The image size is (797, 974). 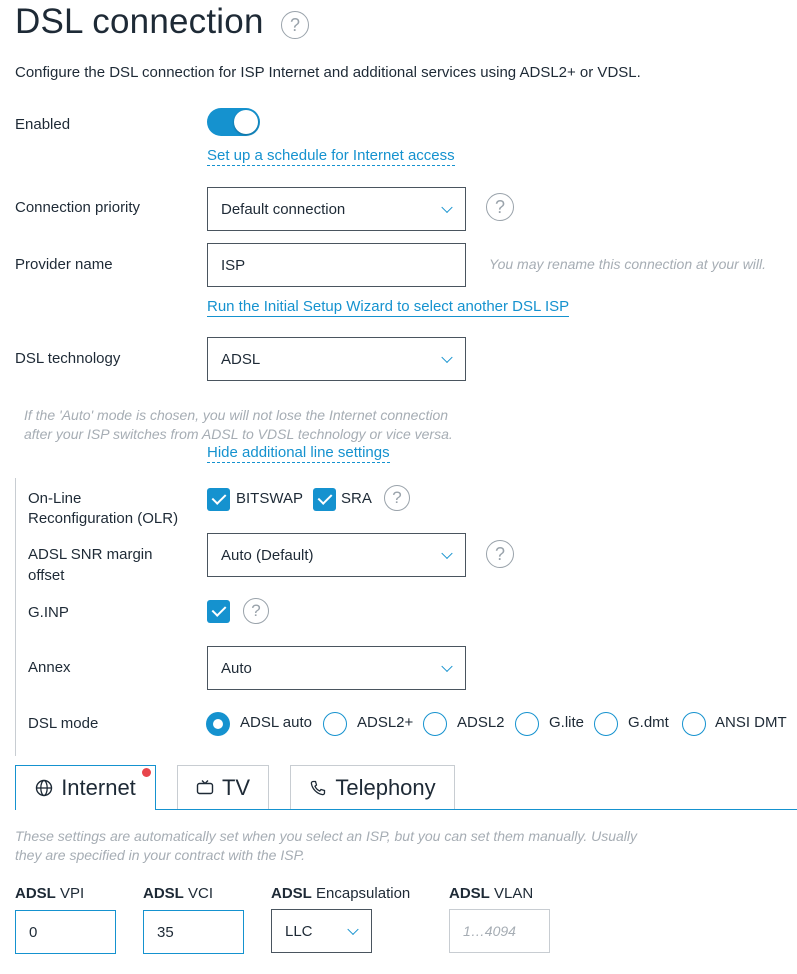 What do you see at coordinates (606, 724) in the screenshot?
I see `radio-gdmt` at bounding box center [606, 724].